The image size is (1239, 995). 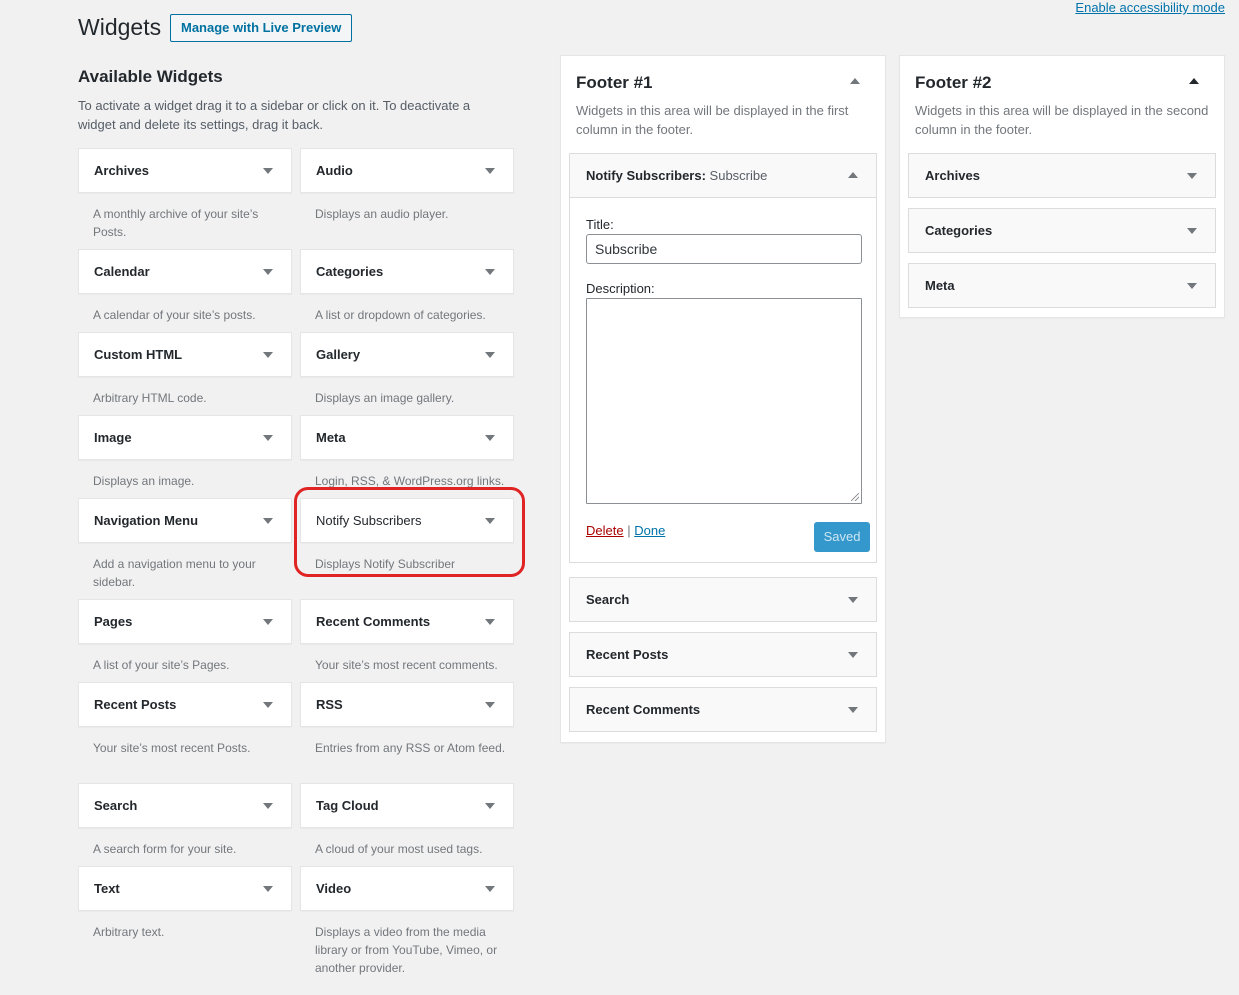 What do you see at coordinates (723, 654) in the screenshot?
I see `footer1-widget-recent-posts: Recent Posts` at bounding box center [723, 654].